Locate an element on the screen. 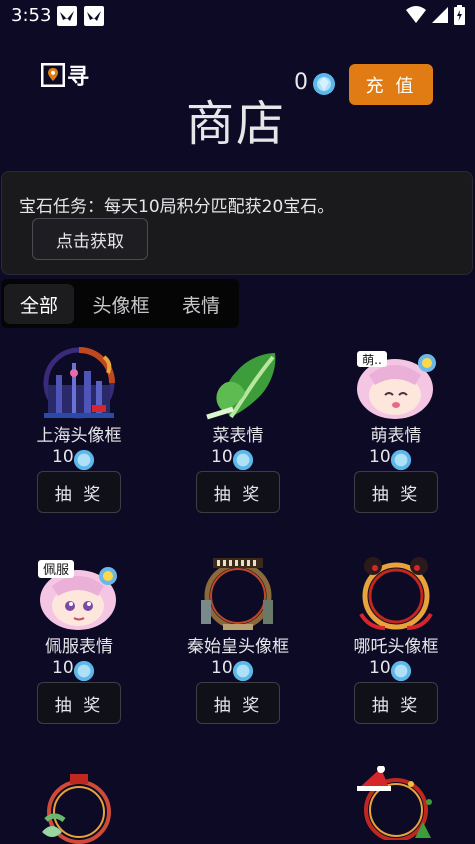  tab-avatar-frame: 头像框 is located at coordinates (121, 304).